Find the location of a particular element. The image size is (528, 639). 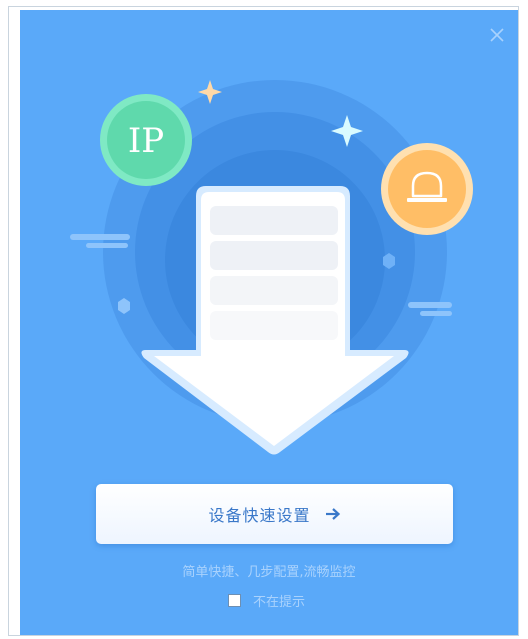

ip-badge: IP is located at coordinates (146, 140).